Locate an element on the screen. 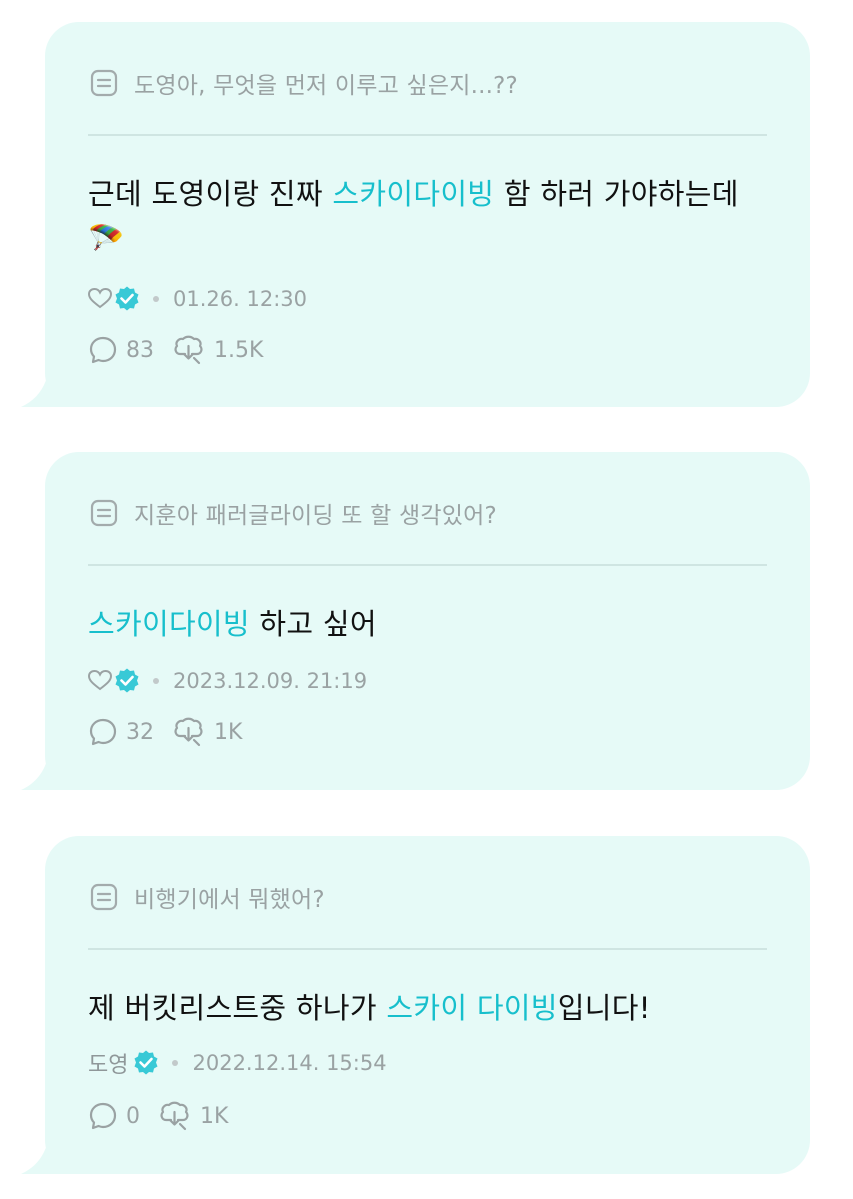  meta-row: 2023.12.09. 21:19 is located at coordinates (227, 681).